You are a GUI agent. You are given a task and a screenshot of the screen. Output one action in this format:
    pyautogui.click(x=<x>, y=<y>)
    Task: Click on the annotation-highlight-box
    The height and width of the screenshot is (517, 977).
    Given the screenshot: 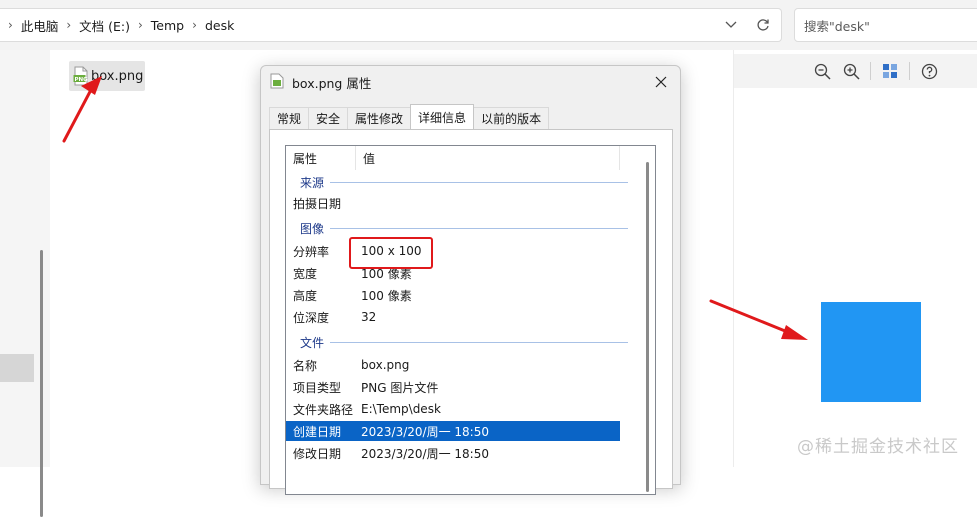 What is the action you would take?
    pyautogui.click(x=391, y=253)
    